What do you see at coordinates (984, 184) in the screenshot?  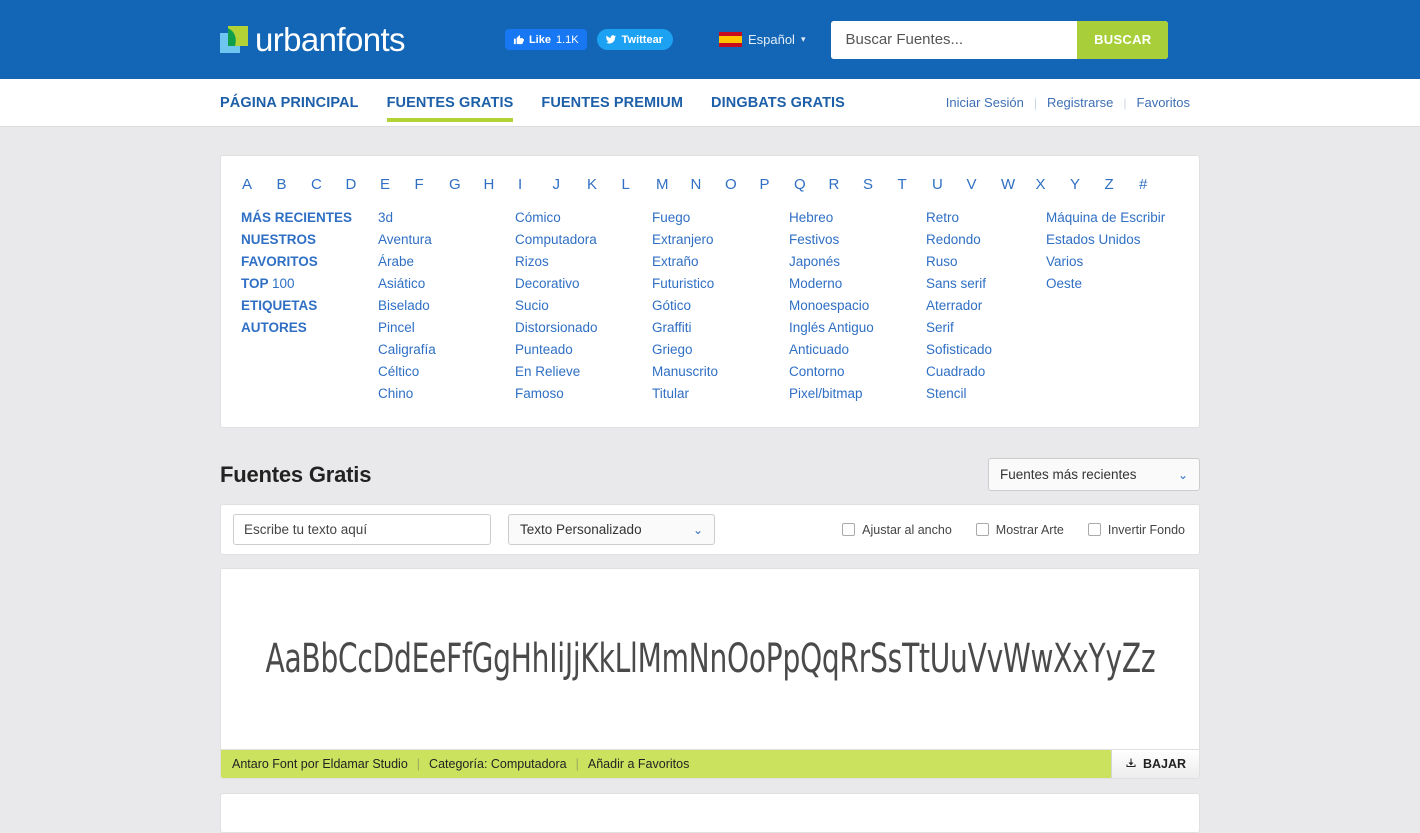 I see `alpha-link: V` at bounding box center [984, 184].